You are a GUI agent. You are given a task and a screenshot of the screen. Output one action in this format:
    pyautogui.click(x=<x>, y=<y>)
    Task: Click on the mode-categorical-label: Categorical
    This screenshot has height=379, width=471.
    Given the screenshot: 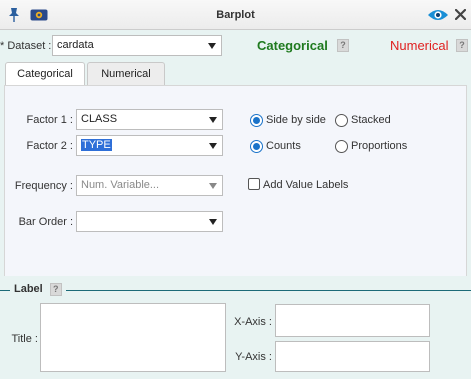 What is the action you would take?
    pyautogui.click(x=292, y=45)
    